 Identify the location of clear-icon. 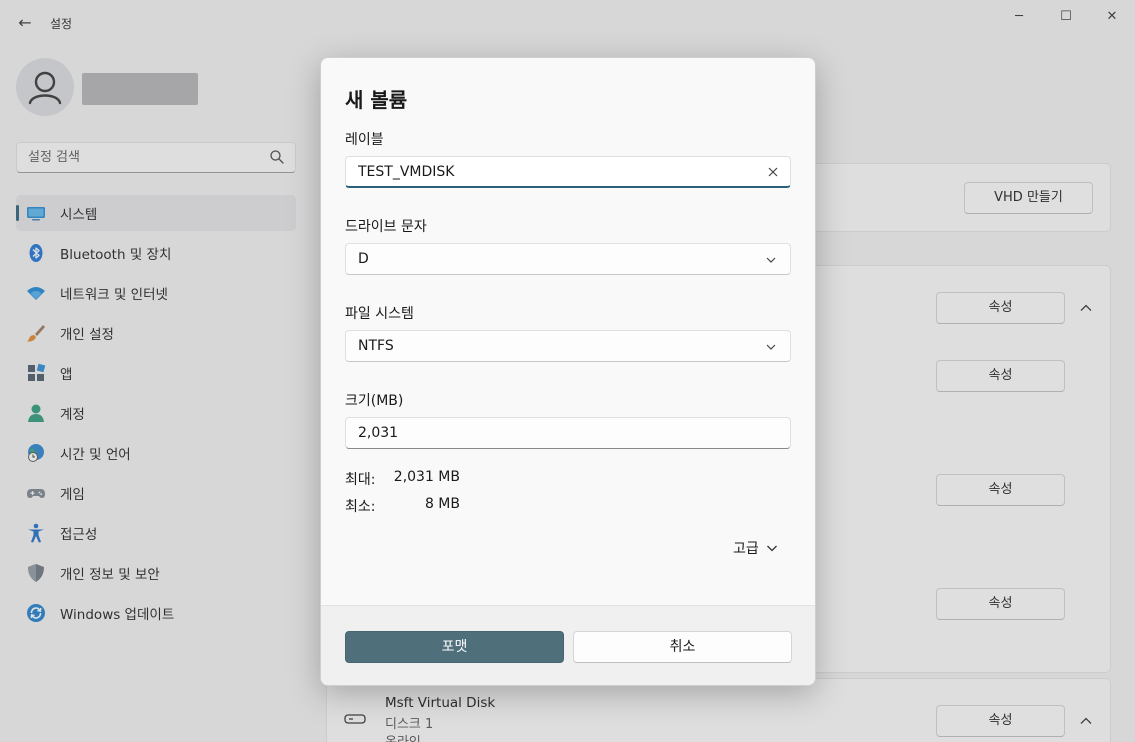
(773, 172).